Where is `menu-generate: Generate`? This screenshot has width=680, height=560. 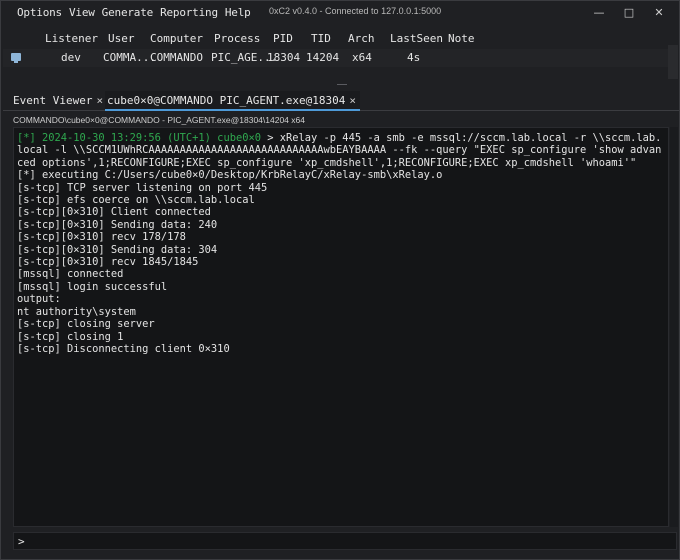 menu-generate: Generate is located at coordinates (128, 12).